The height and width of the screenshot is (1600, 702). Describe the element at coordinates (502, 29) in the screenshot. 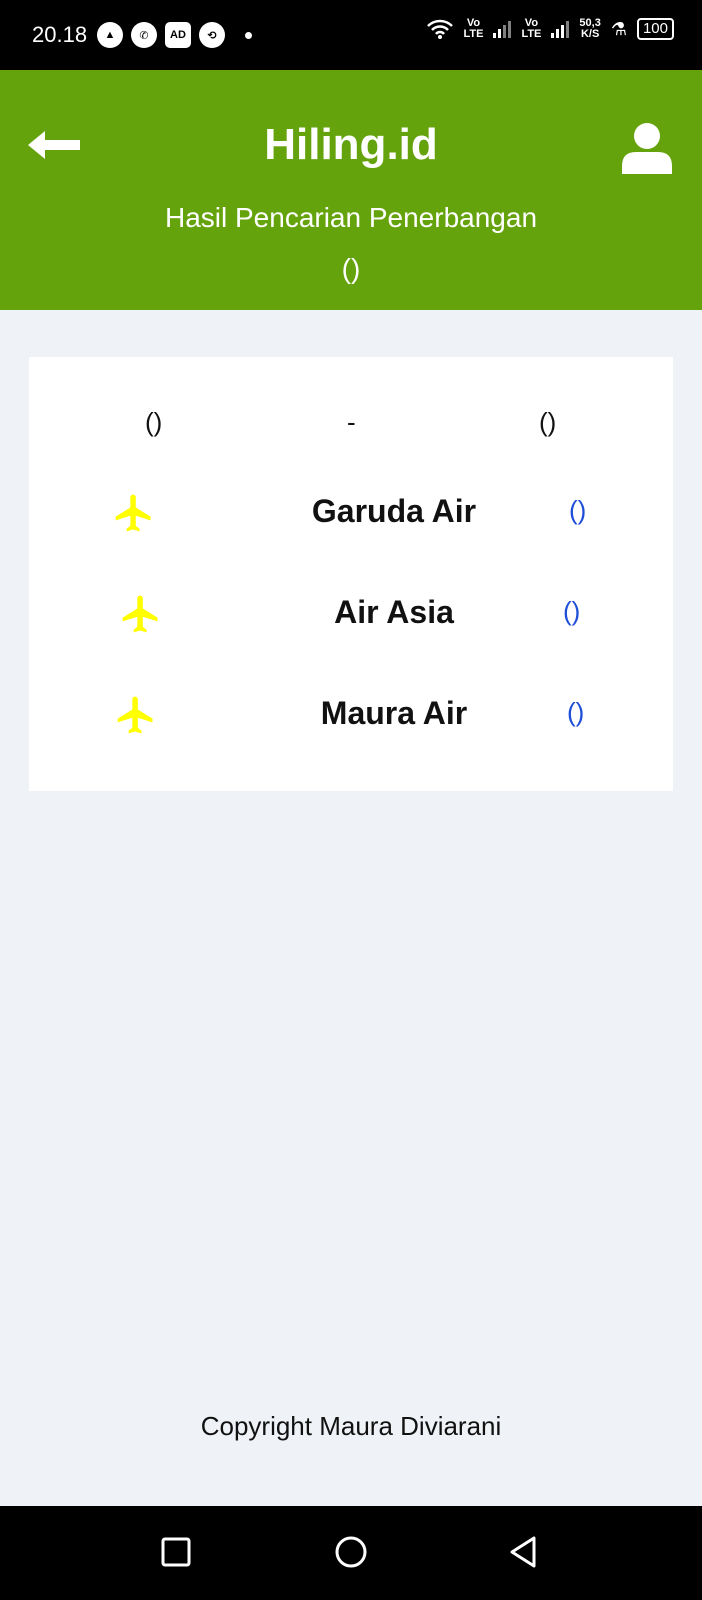

I see `signal-1-icon` at that location.